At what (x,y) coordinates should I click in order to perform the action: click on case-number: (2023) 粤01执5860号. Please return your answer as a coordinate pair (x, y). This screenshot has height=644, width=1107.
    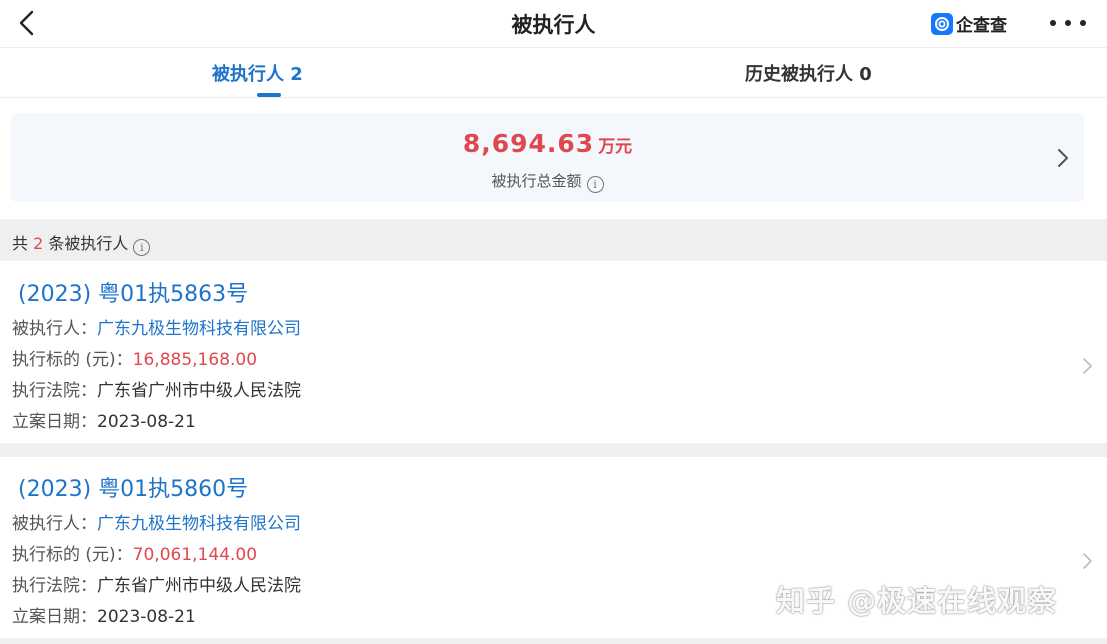
    Looking at the image, I should click on (133, 489).